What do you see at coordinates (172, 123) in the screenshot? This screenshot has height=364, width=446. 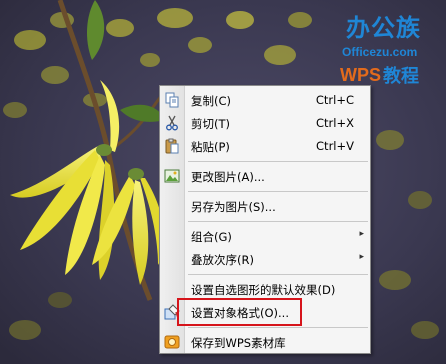 I see `scissors-icon` at bounding box center [172, 123].